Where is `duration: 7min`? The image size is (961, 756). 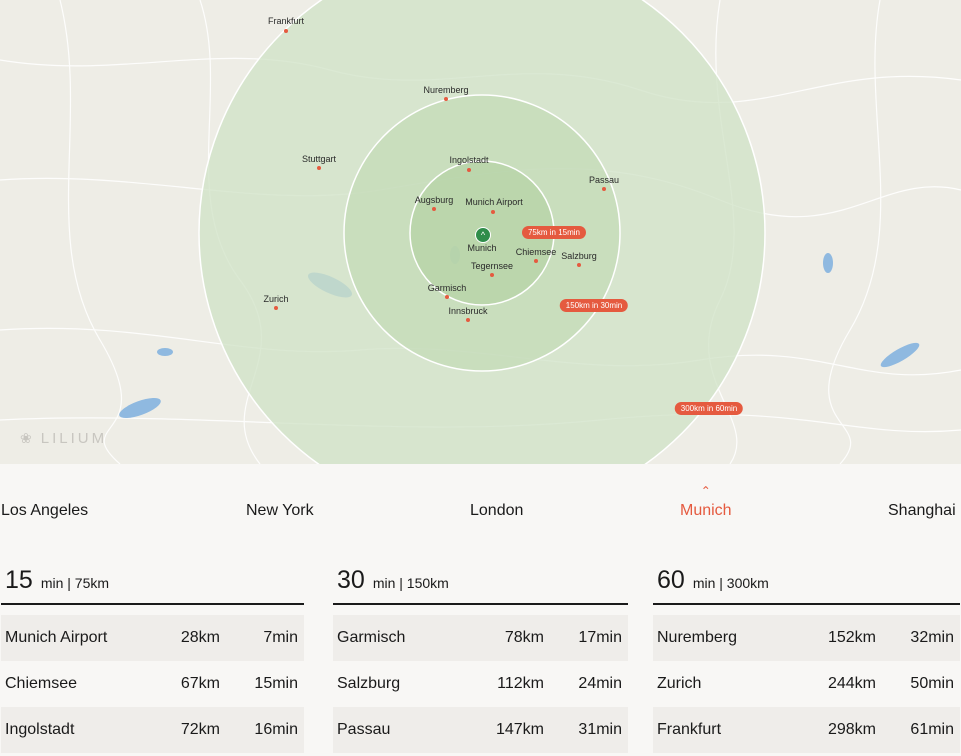 duration: 7min is located at coordinates (280, 637).